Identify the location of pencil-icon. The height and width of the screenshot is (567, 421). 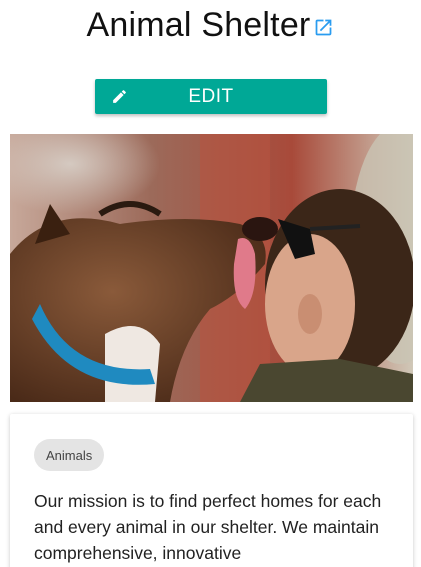
(119, 99).